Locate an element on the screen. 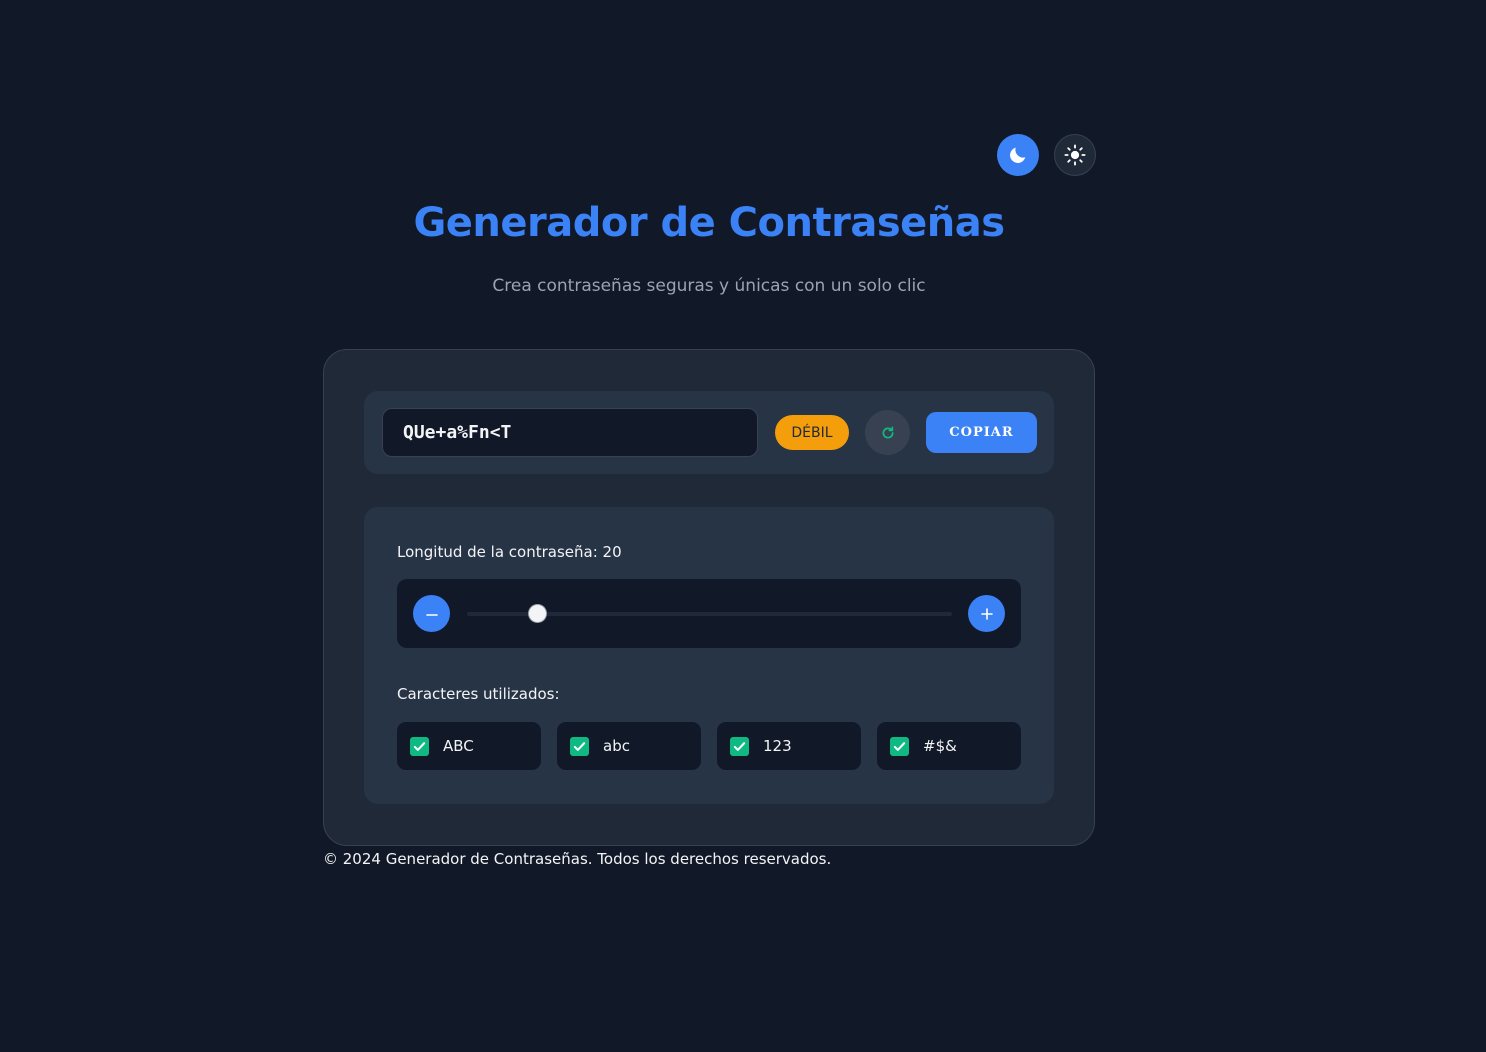 The image size is (1486, 1052). option-symbols: #$& is located at coordinates (949, 746).